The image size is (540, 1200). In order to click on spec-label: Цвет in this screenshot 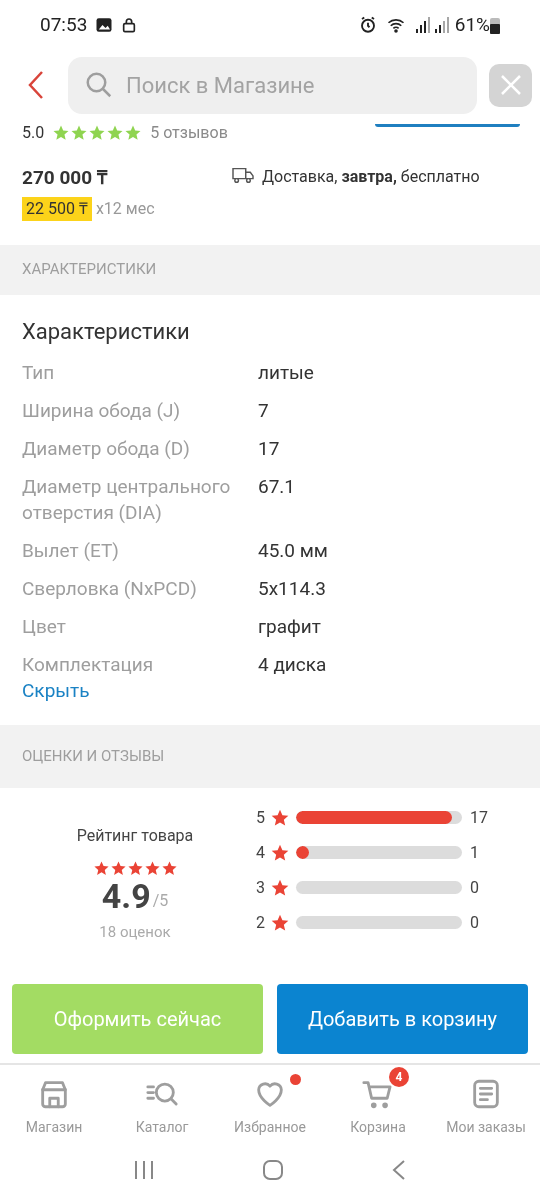, I will do `click(44, 626)`.